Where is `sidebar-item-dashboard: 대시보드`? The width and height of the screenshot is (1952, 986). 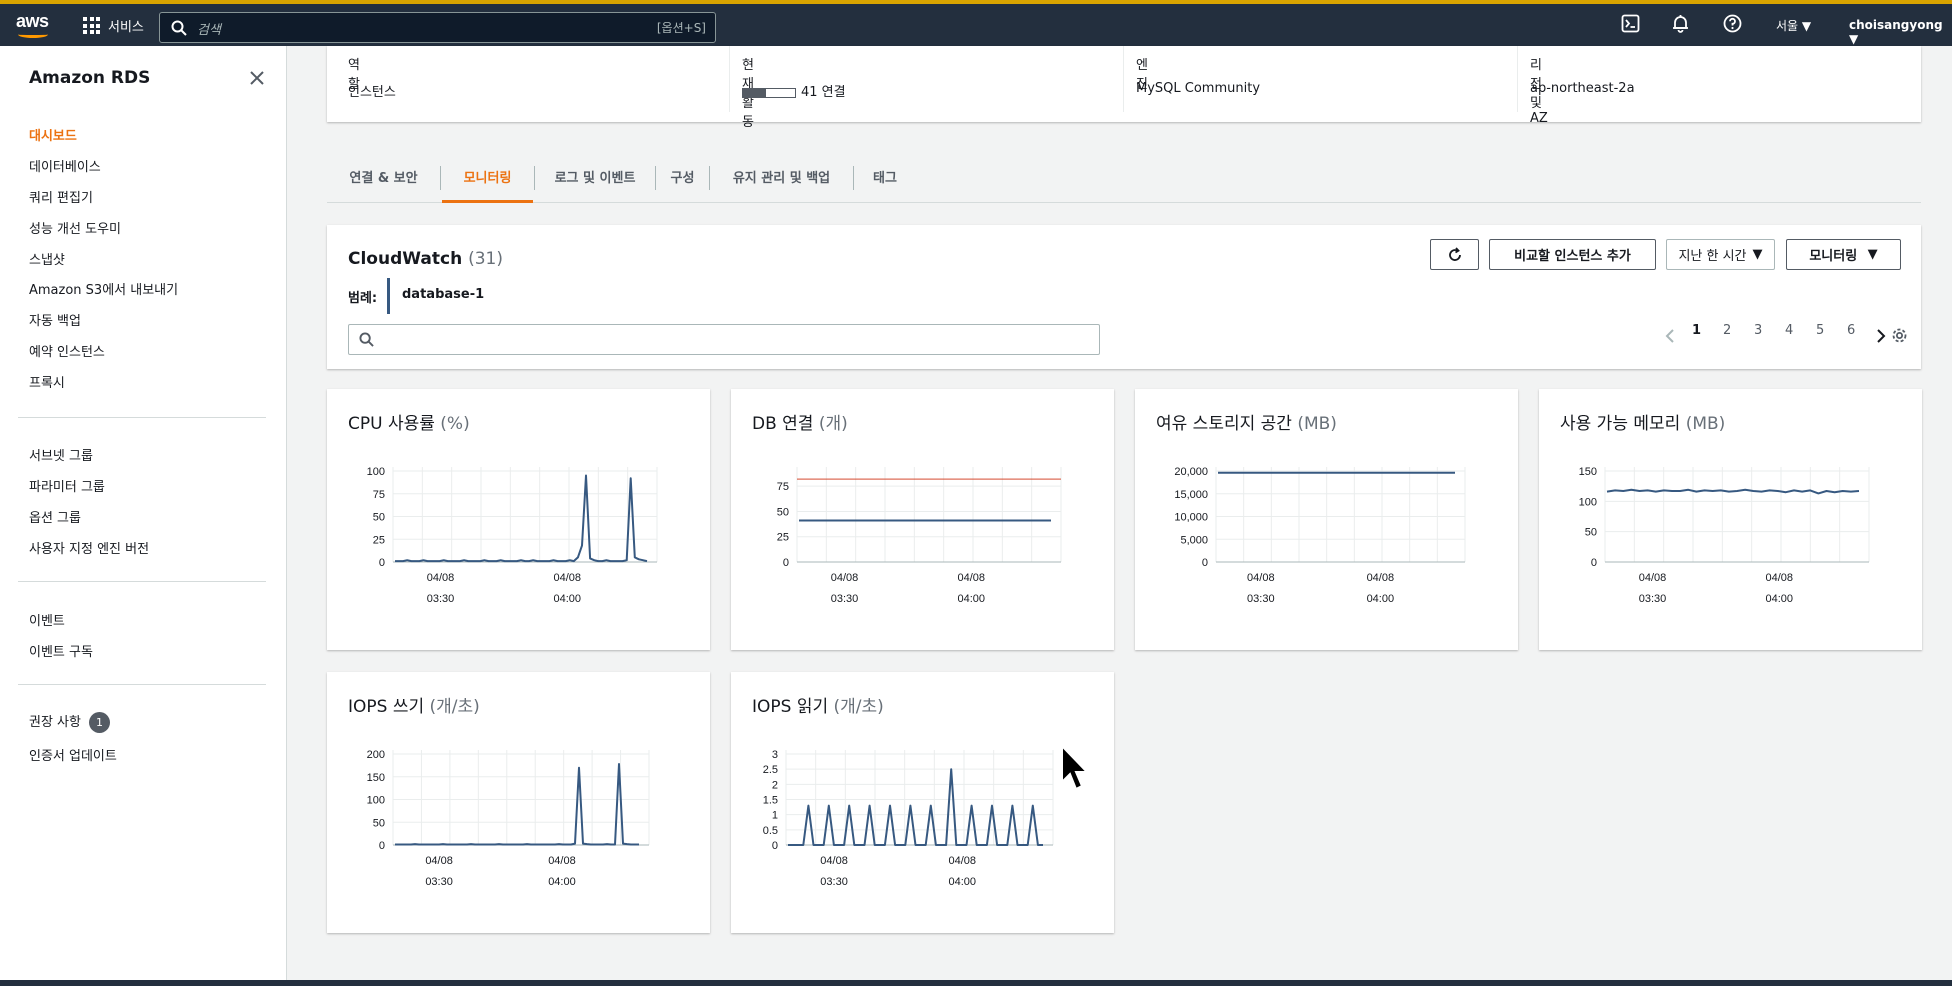 sidebar-item-dashboard: 대시보드 is located at coordinates (53, 134).